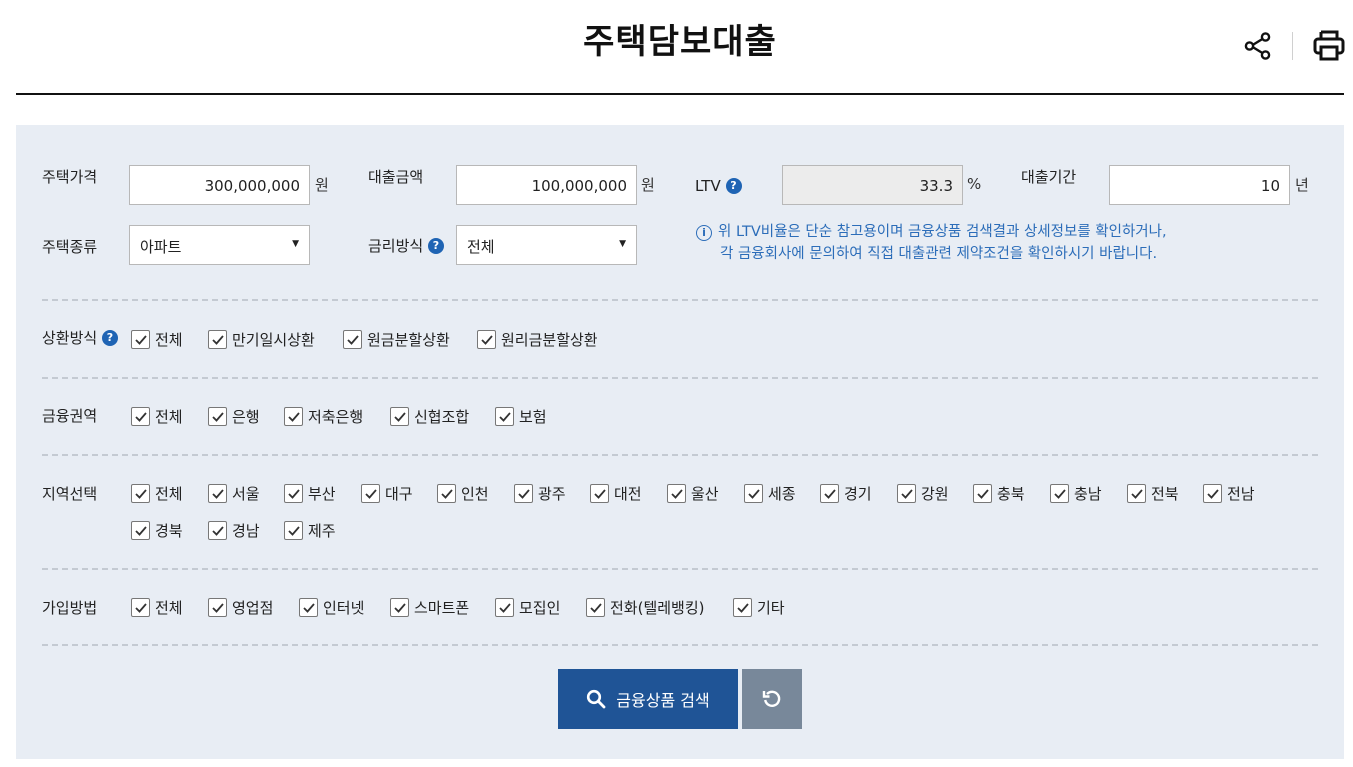 The height and width of the screenshot is (767, 1353). I want to click on print-button, so click(1329, 45).